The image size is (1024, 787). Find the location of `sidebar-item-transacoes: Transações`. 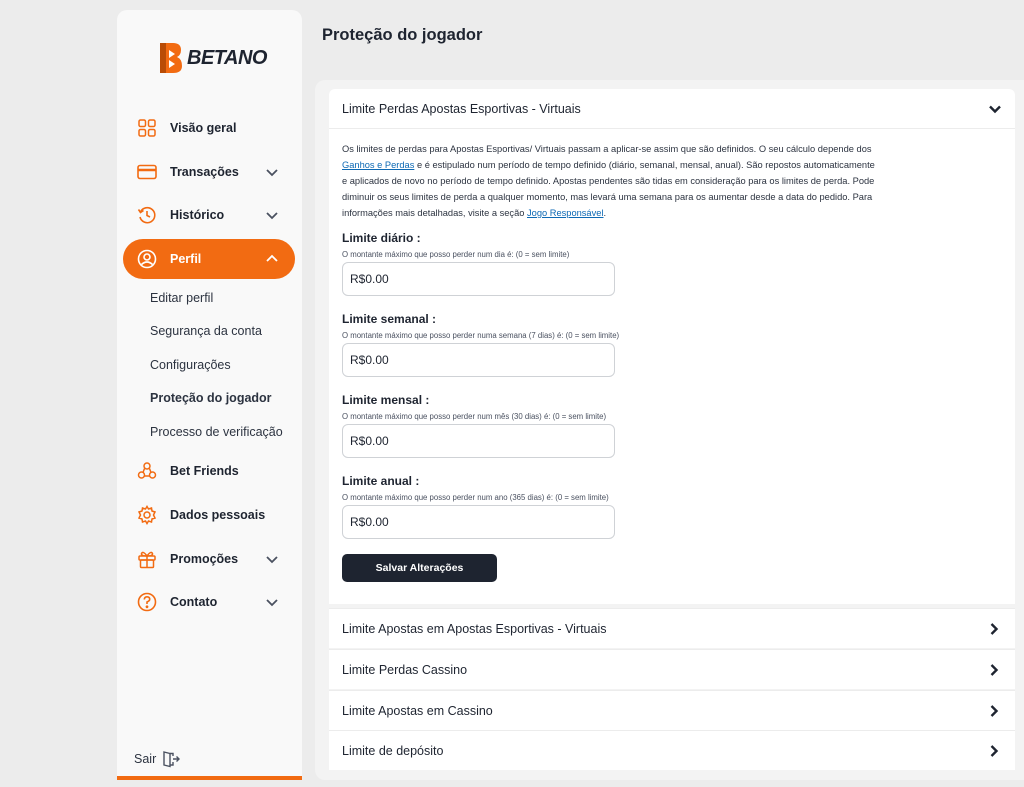

sidebar-item-transacoes: Transações is located at coordinates (209, 172).